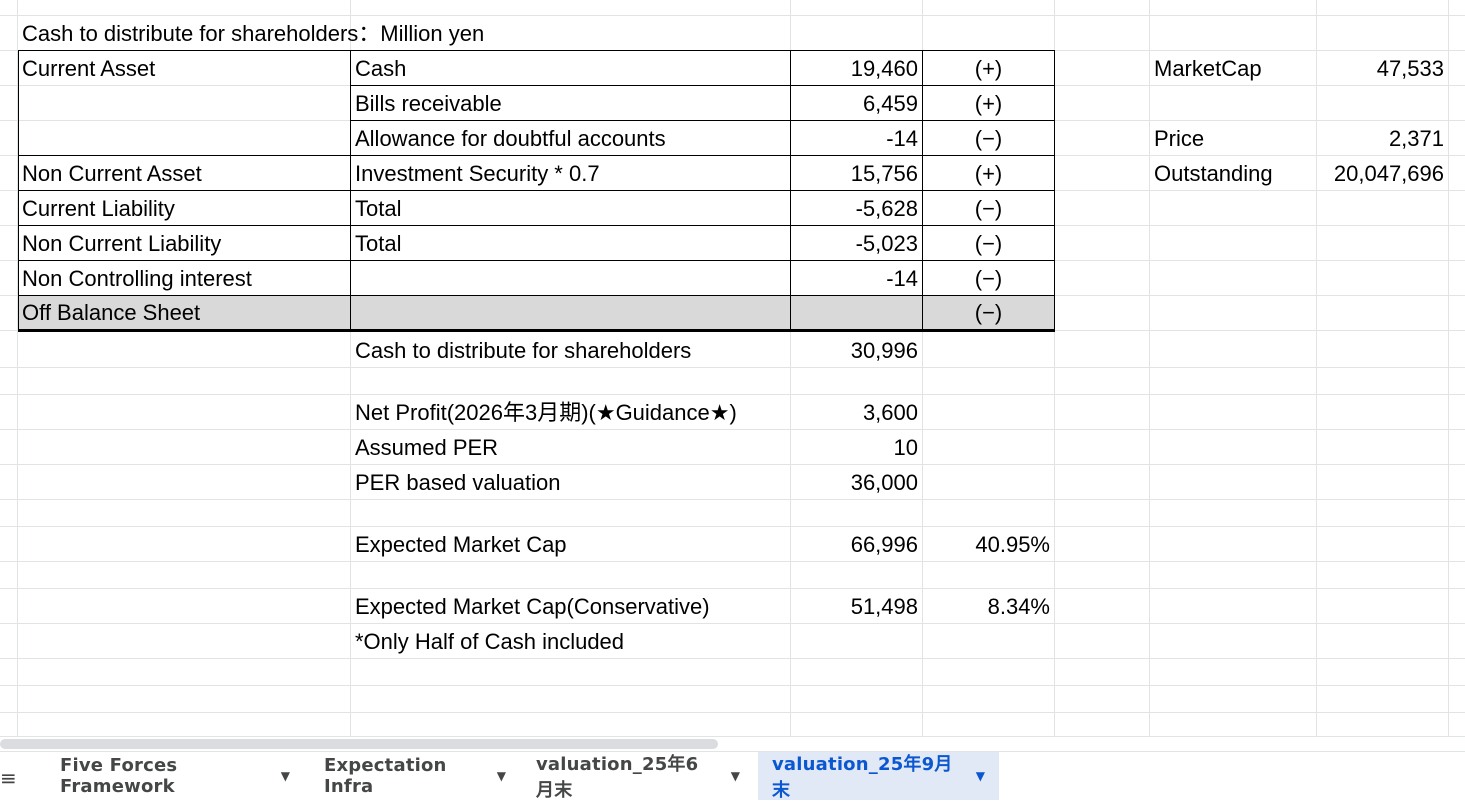  I want to click on marketcap-label: MarketCap, so click(1208, 69).